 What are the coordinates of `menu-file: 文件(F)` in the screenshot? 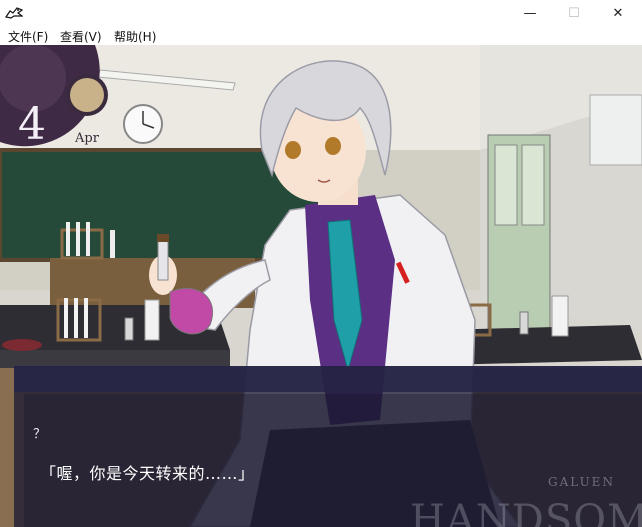 It's located at (28, 36).